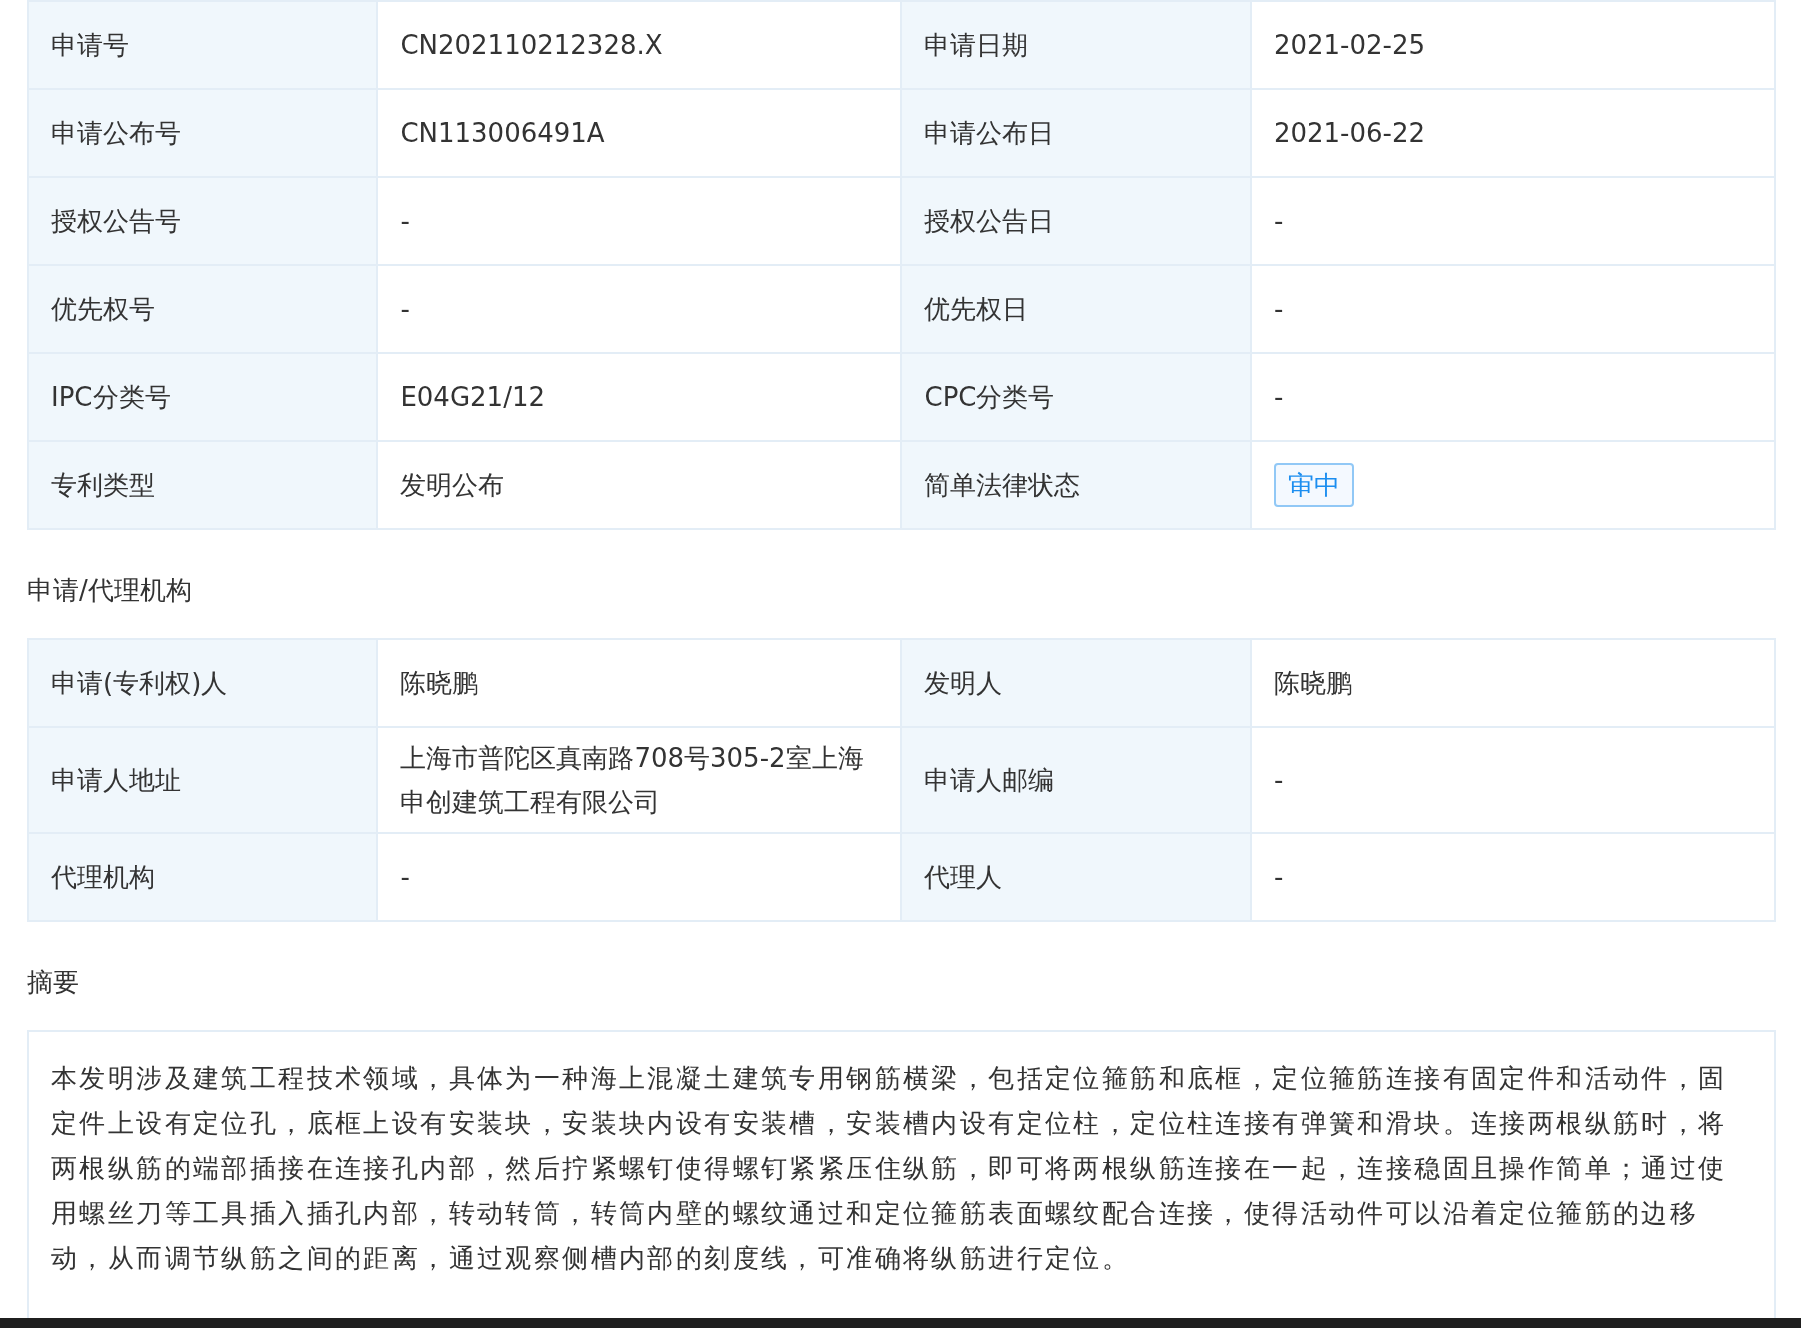 The width and height of the screenshot is (1801, 1328). What do you see at coordinates (203, 309) in the screenshot?
I see `field-label: 优先权号` at bounding box center [203, 309].